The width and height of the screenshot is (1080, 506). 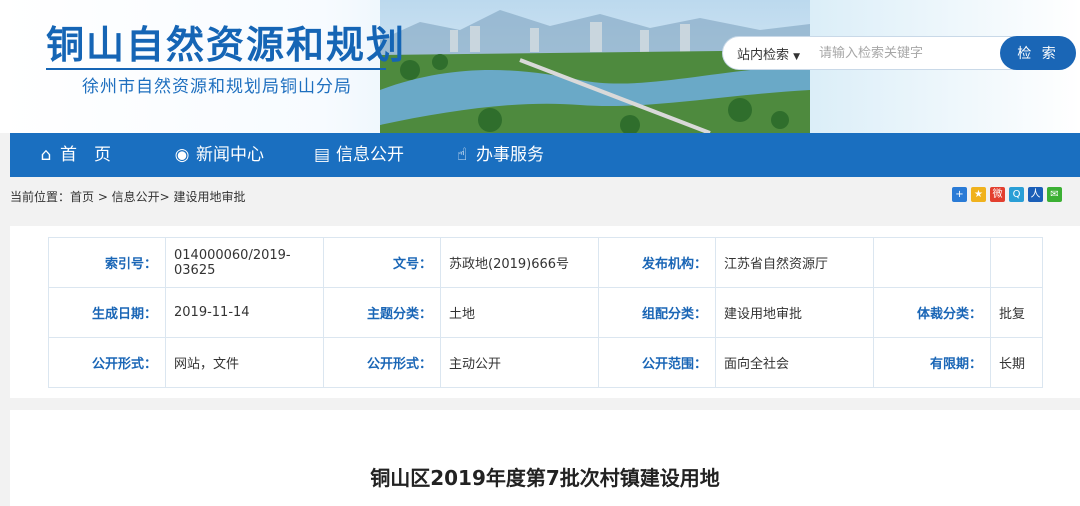 I want to click on meta-value: 长期, so click(x=1016, y=362).